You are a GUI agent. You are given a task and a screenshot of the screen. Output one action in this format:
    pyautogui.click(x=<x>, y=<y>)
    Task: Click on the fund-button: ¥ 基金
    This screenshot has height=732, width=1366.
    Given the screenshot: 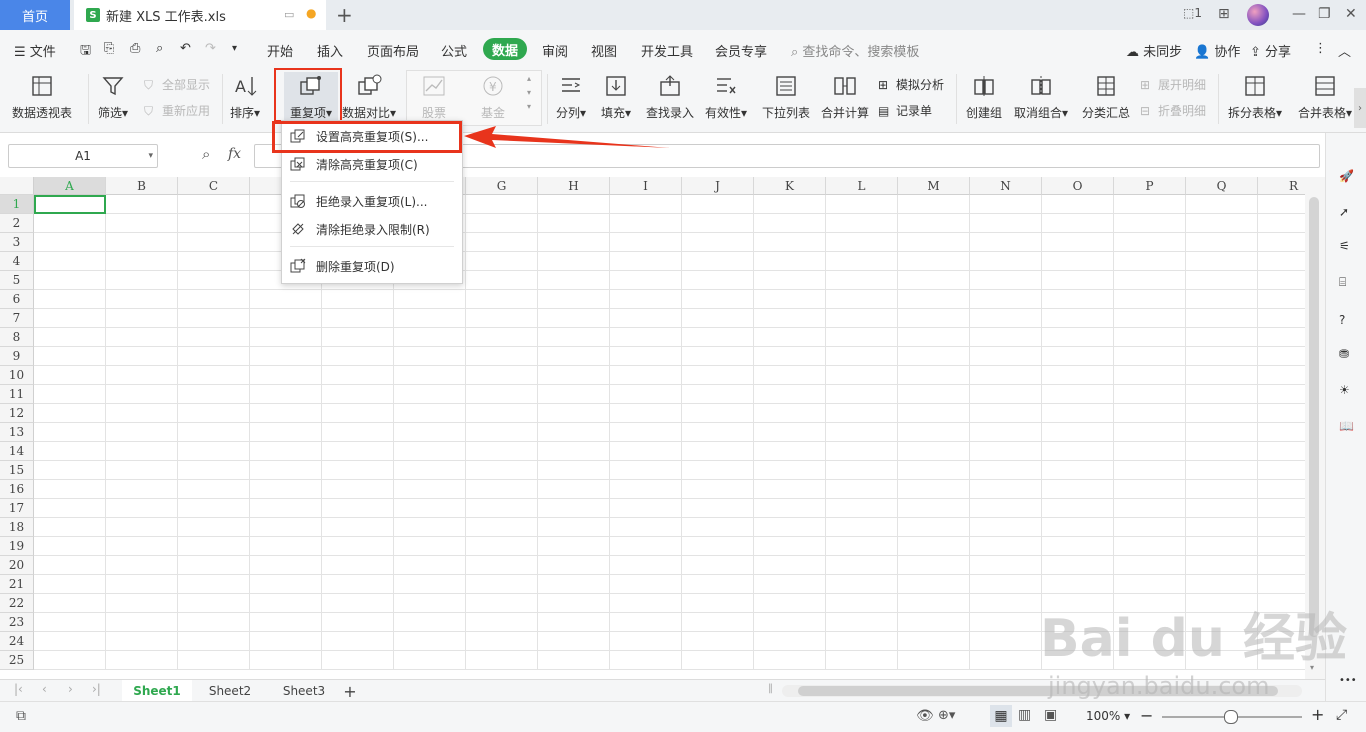 What is the action you would take?
    pyautogui.click(x=493, y=97)
    